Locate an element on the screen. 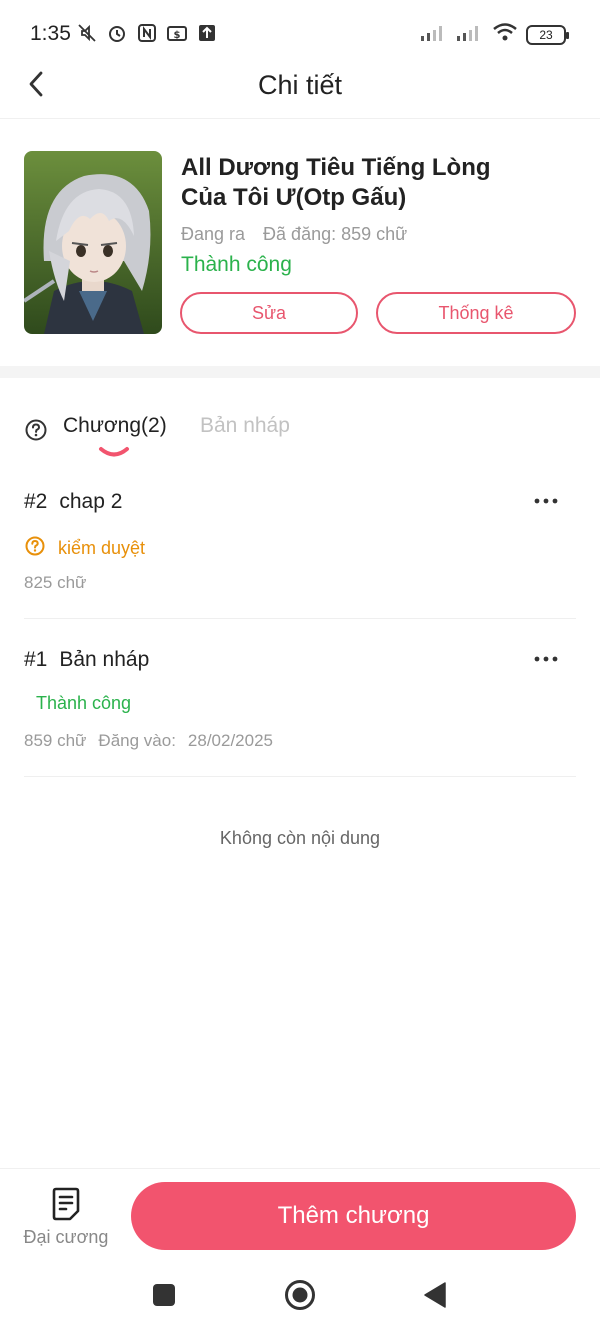  stats-button: Thống kê is located at coordinates (476, 313).